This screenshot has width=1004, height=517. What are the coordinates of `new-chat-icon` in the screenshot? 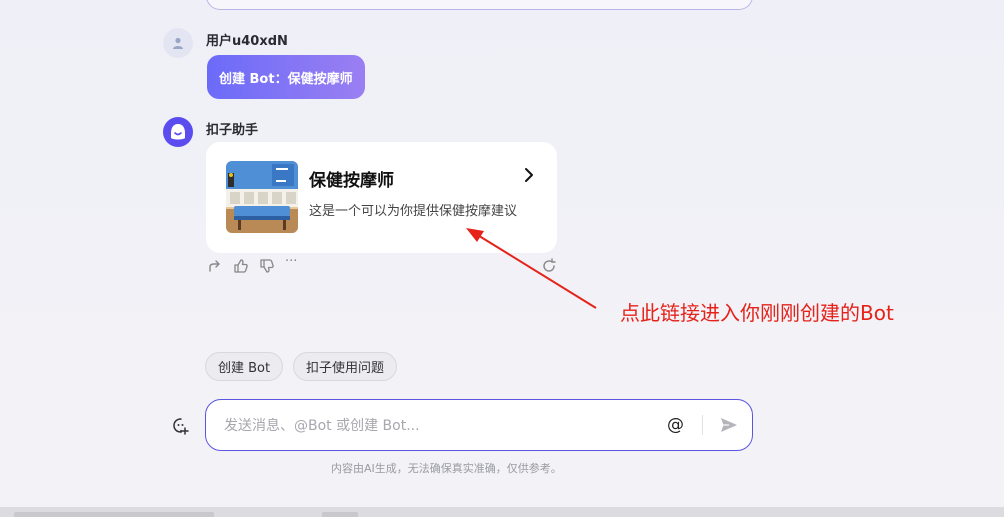 It's located at (181, 426).